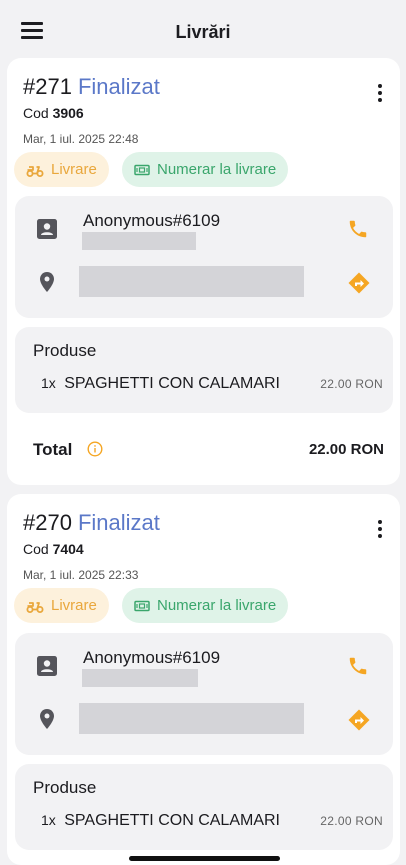 This screenshot has height=865, width=406. I want to click on order-code: Cod 7404, so click(53, 549).